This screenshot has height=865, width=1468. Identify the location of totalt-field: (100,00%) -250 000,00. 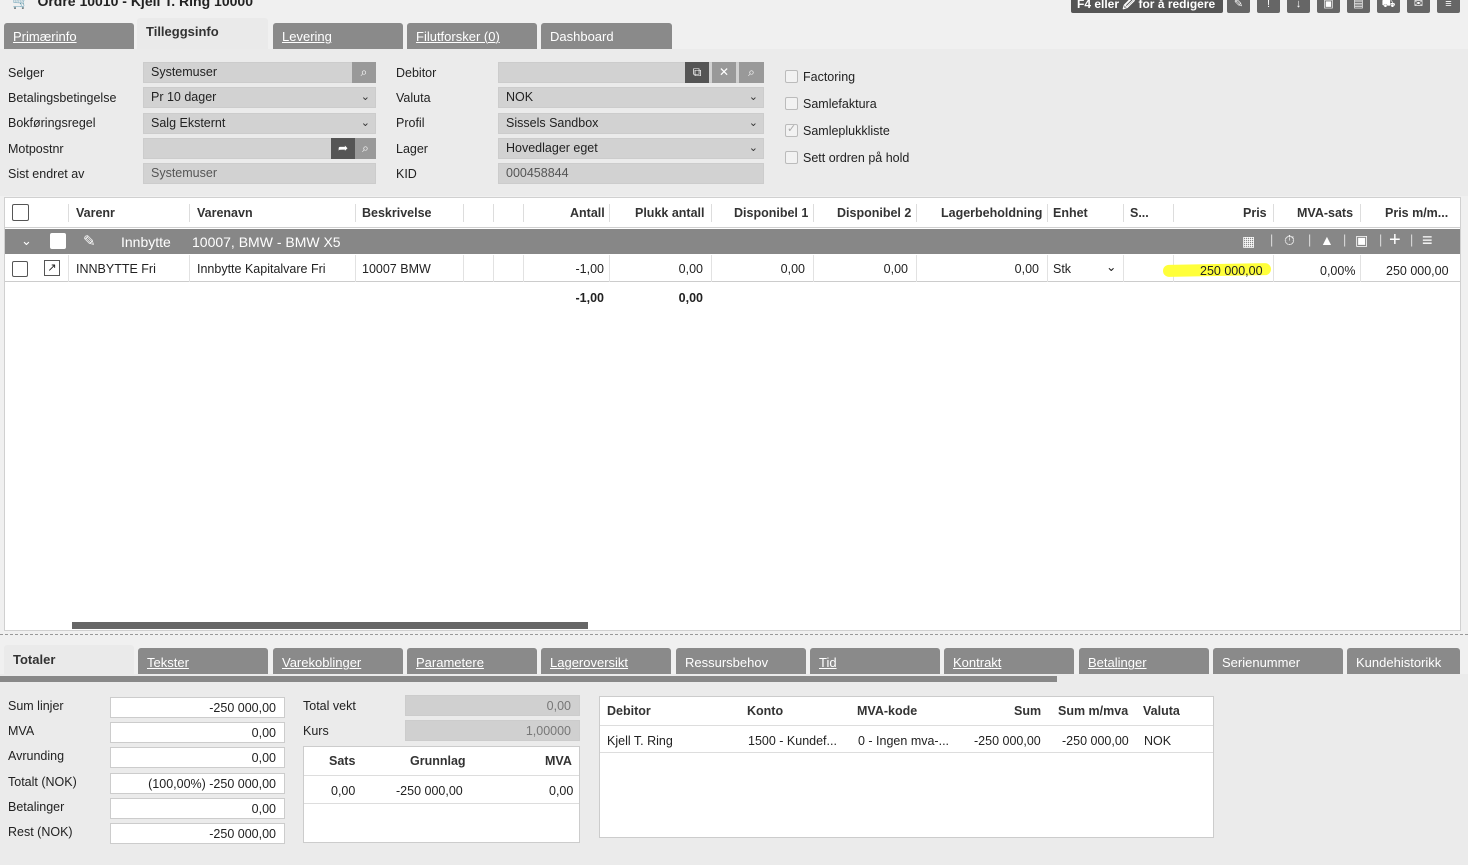
(197, 783).